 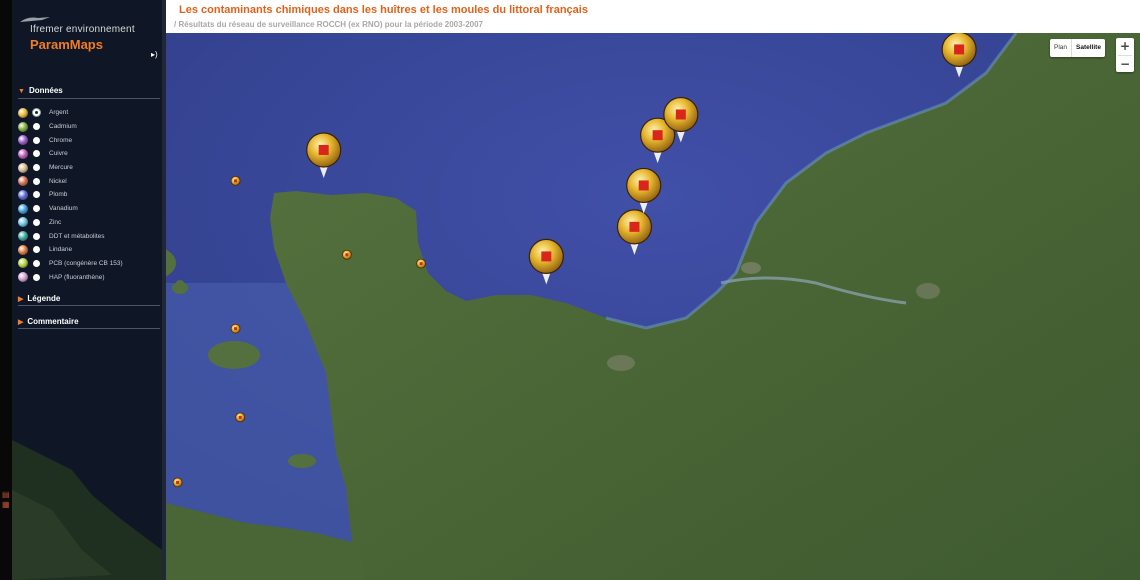 I want to click on layer-item: Mercure, so click(x=90, y=168).